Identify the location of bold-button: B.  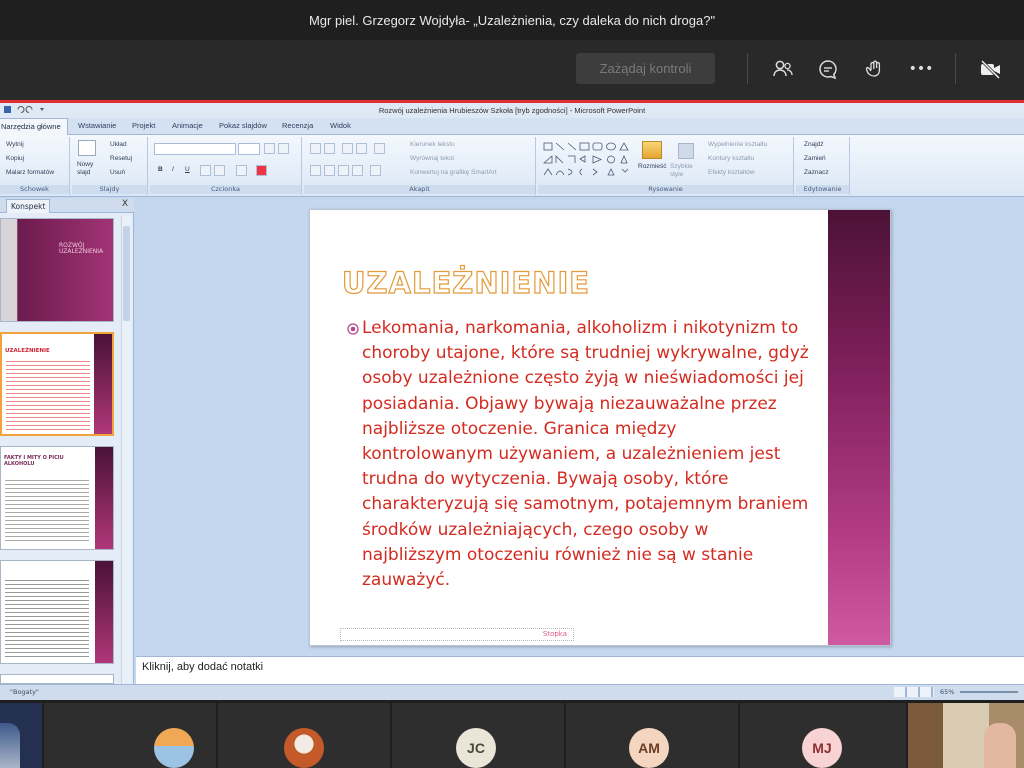
(160, 169).